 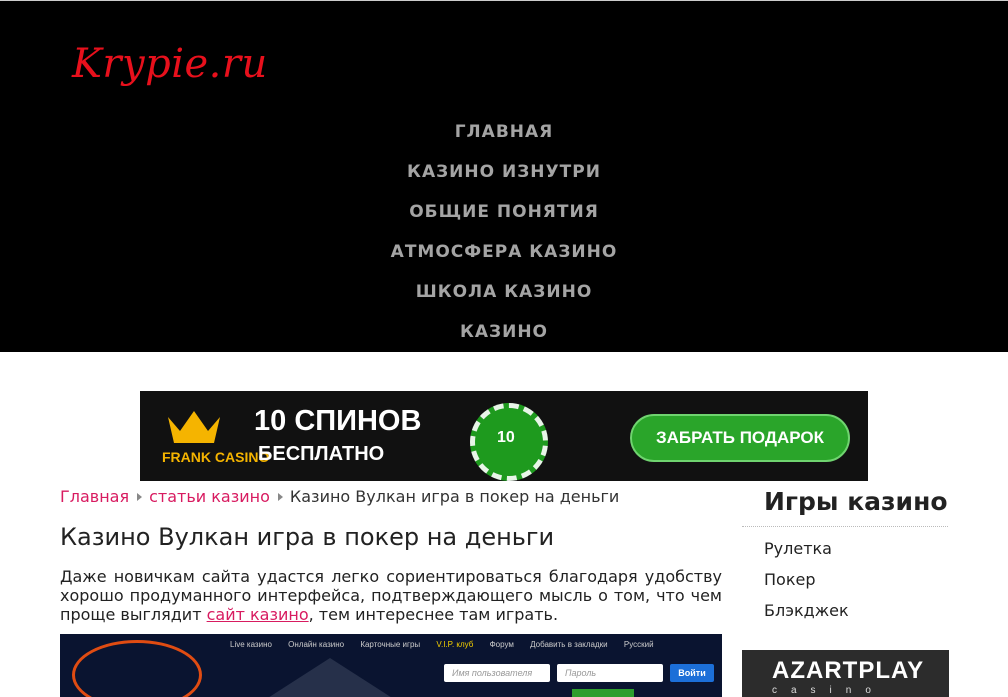 What do you see at coordinates (258, 614) in the screenshot?
I see `casino-site-link: сайт казино` at bounding box center [258, 614].